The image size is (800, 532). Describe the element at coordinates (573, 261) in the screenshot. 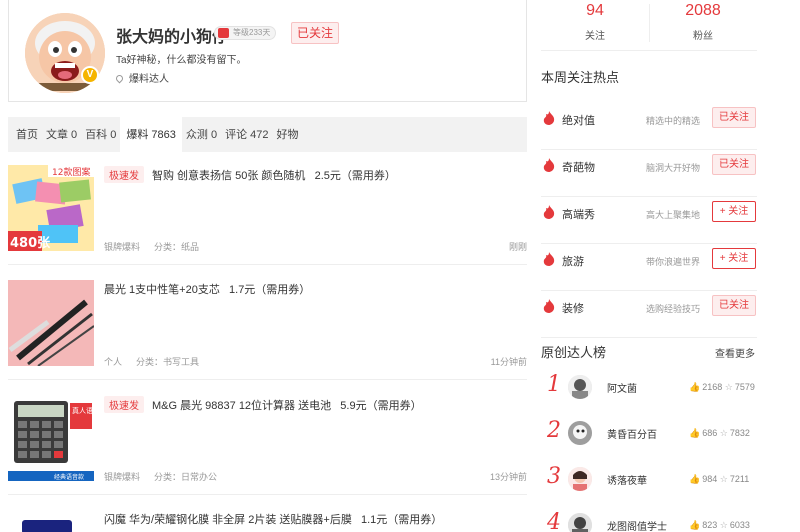

I see `hot-topic-name: 旅游` at that location.